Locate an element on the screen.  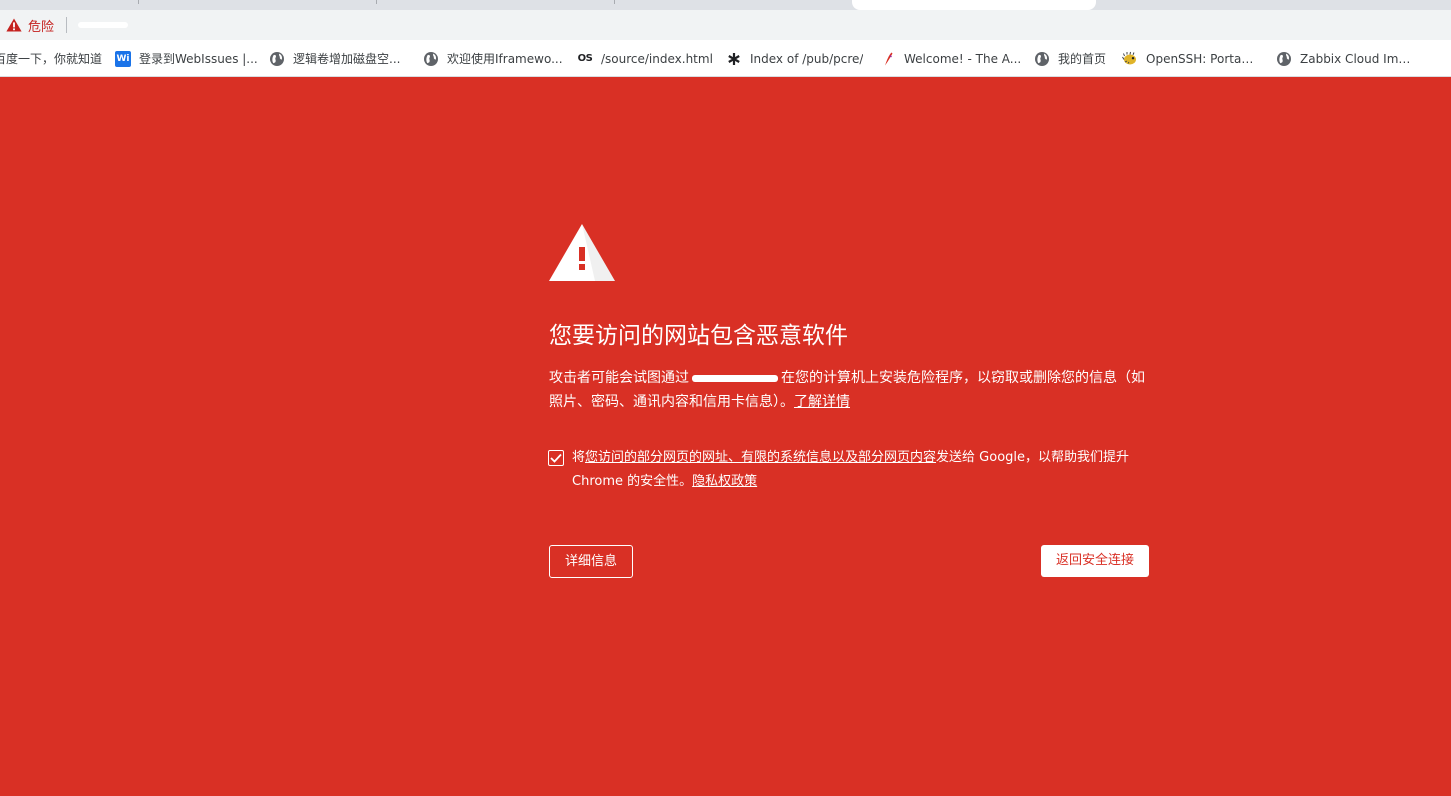
address-bar: 危险 is located at coordinates (725, 25).